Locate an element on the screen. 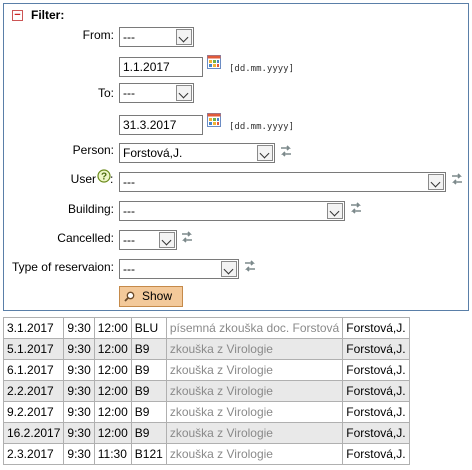  type-select-value: --- is located at coordinates (129, 269).